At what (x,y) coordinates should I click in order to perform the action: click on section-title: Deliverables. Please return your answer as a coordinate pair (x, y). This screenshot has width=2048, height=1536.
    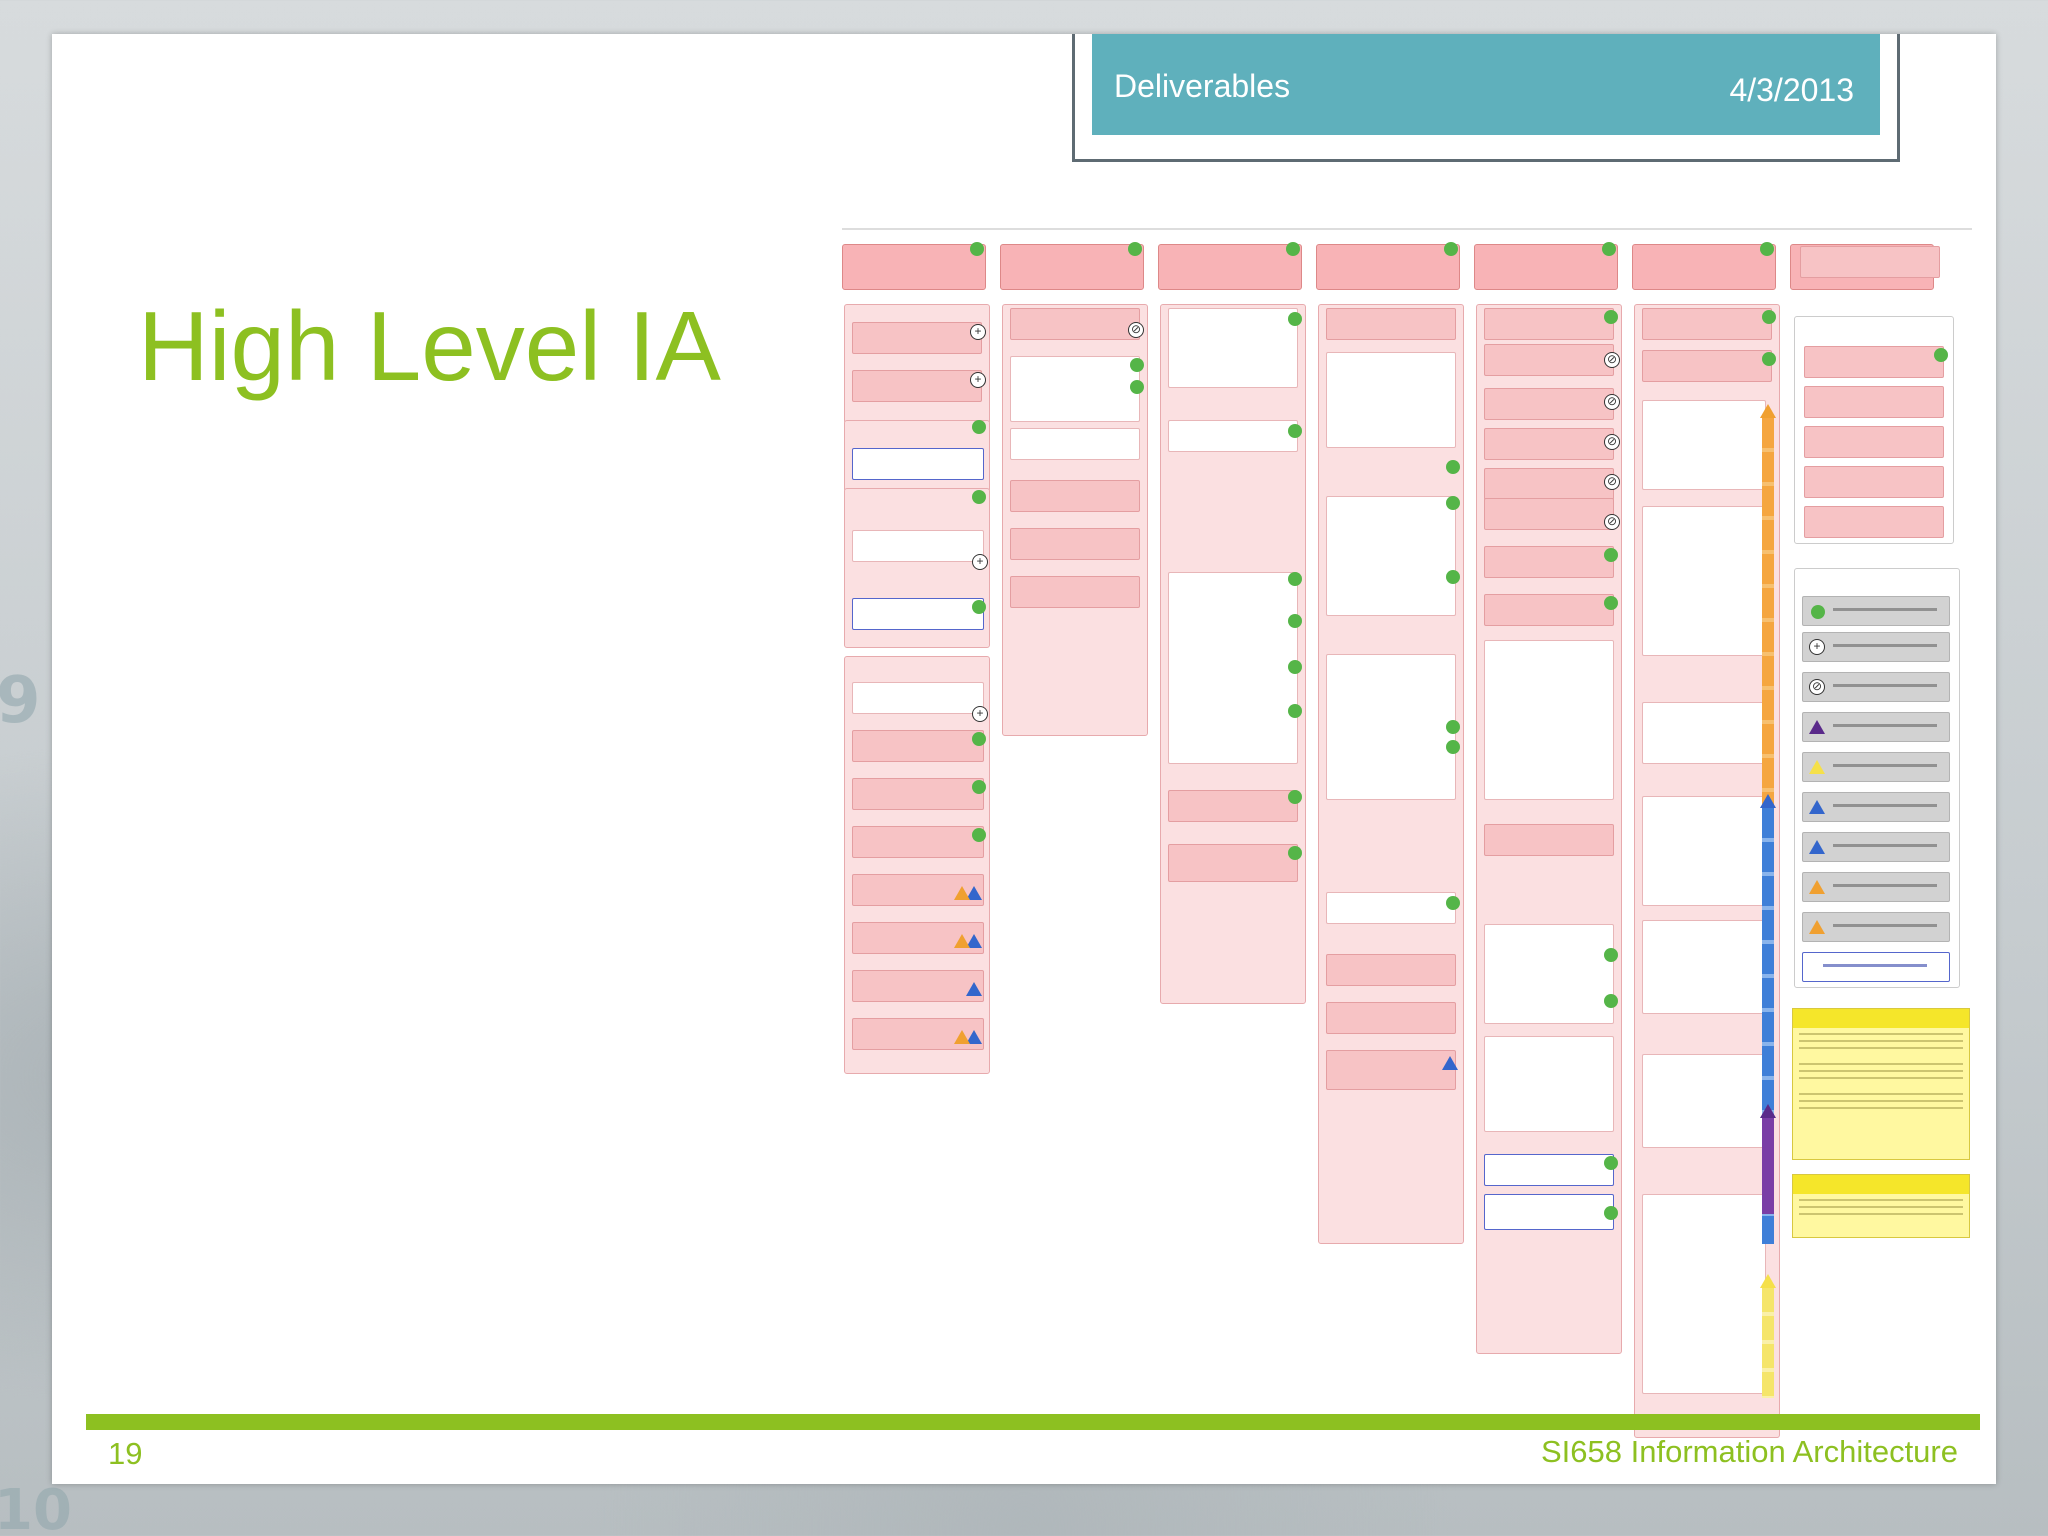
    Looking at the image, I should click on (1202, 86).